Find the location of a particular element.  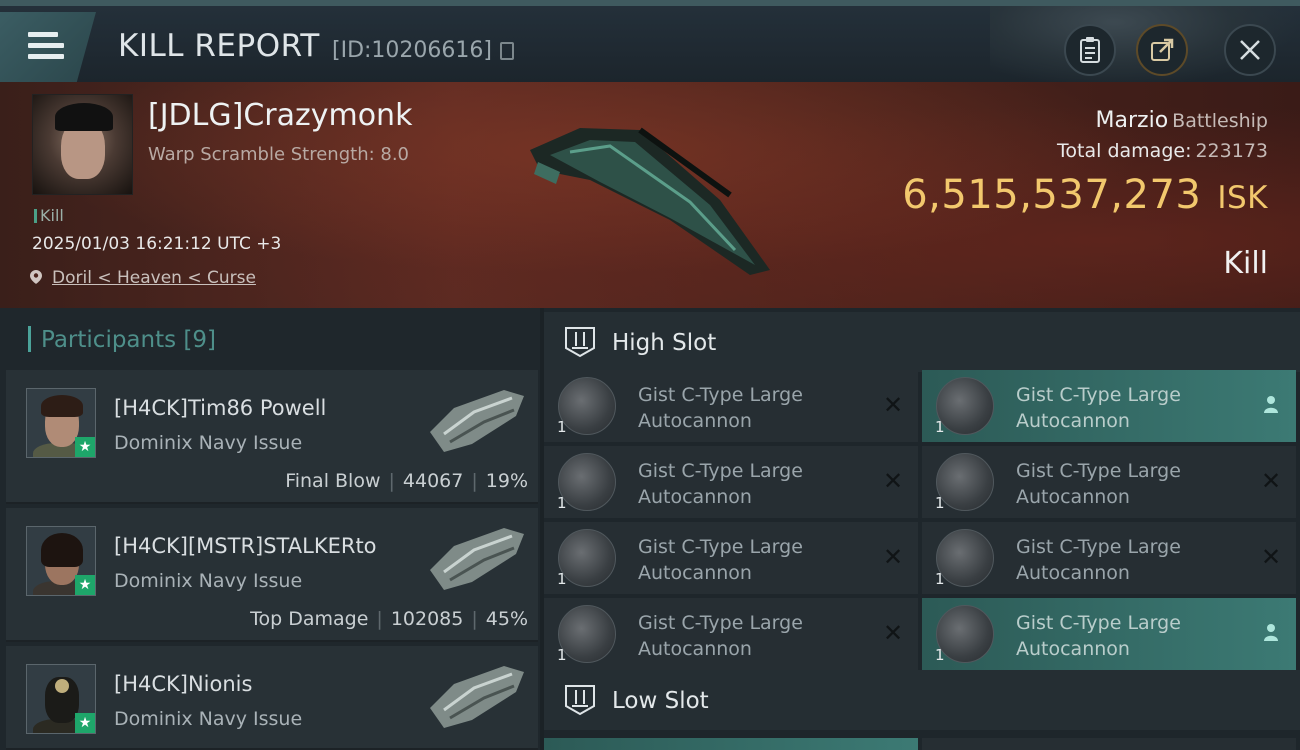

low-slot-icon is located at coordinates (580, 700).